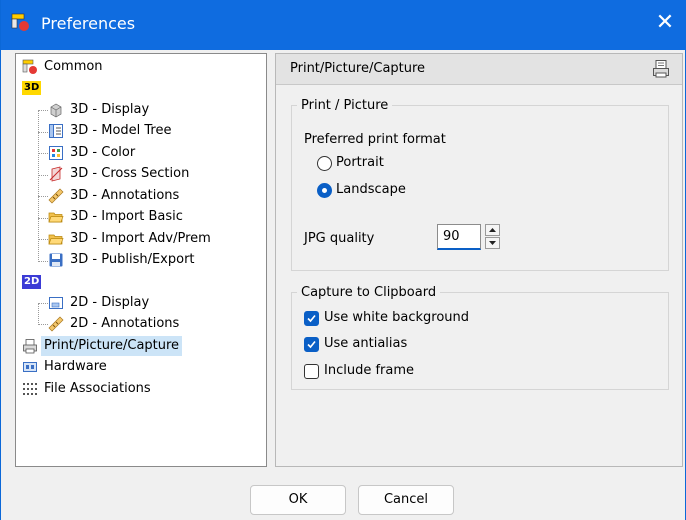  Describe the element at coordinates (126, 216) in the screenshot. I see `tree-item-label: 3D - Import Basic` at that location.